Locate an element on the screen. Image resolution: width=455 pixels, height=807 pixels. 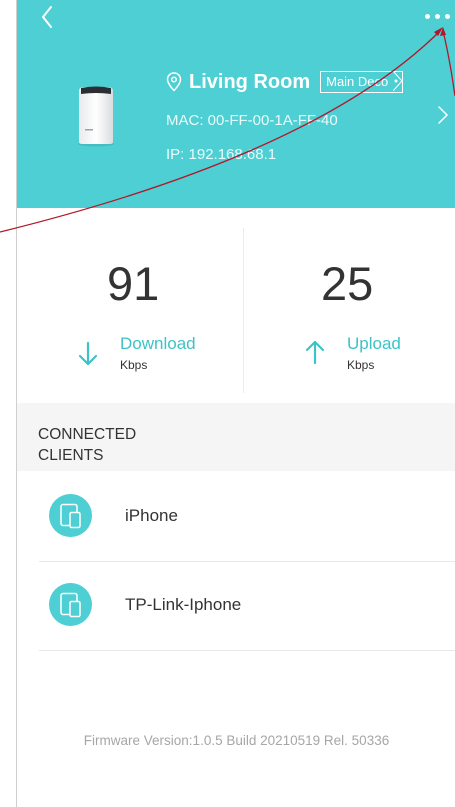
download-value: 91 is located at coordinates (133, 283).